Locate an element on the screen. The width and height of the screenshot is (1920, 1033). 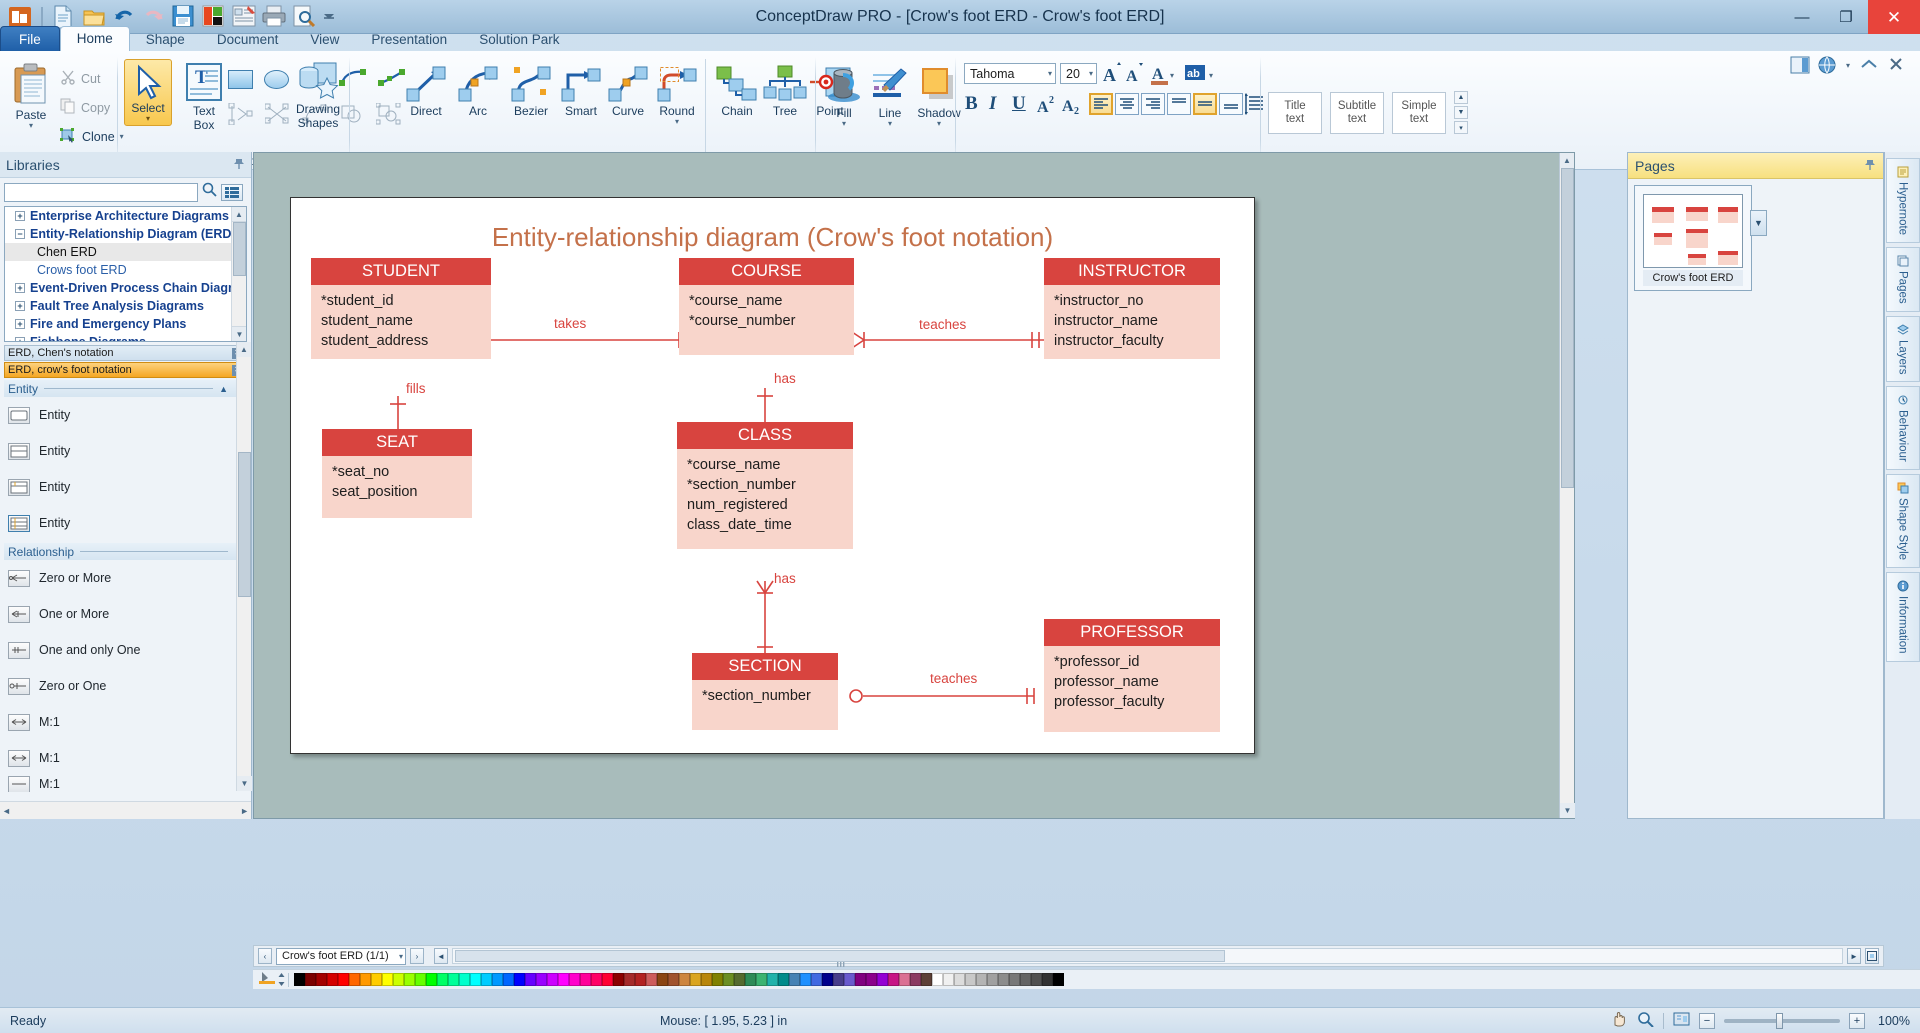
scroll-left-icon: ◄ is located at coordinates (6, 811).